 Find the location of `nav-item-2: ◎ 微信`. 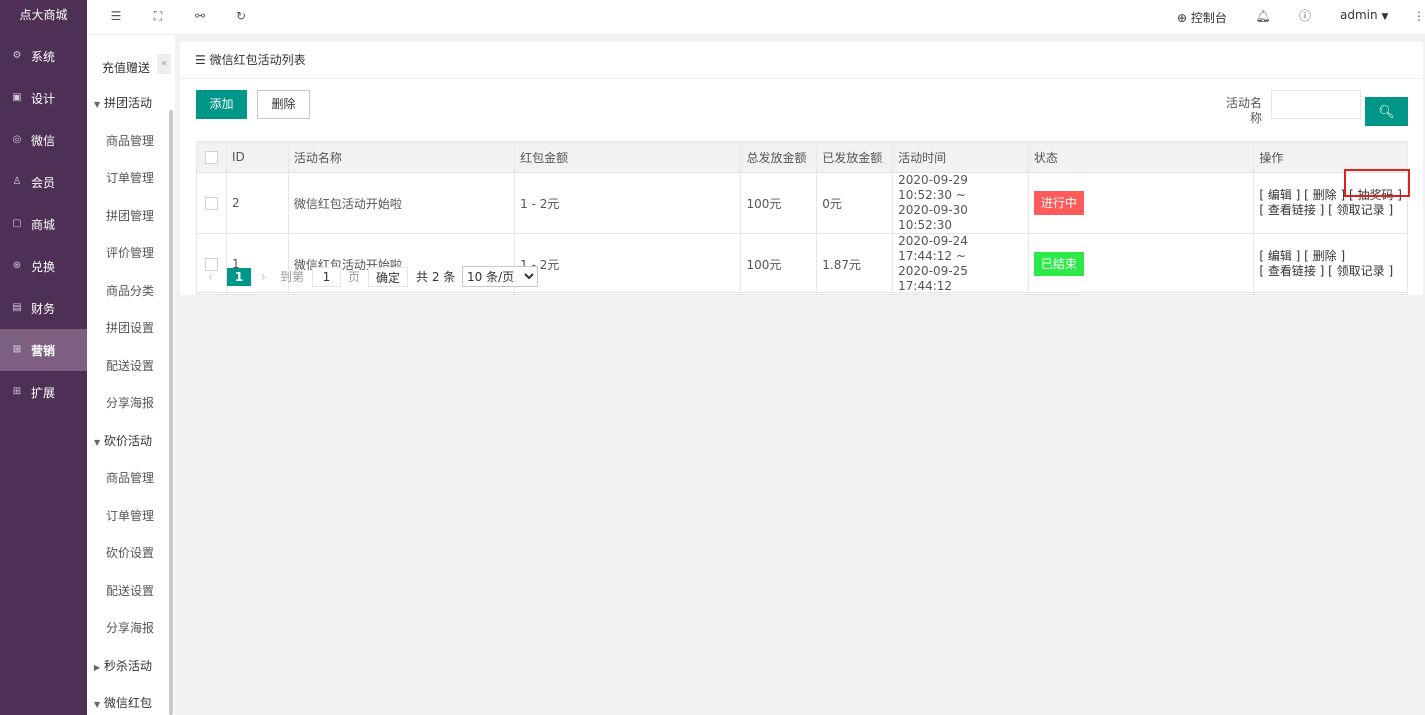

nav-item-2: ◎ 微信 is located at coordinates (43, 140).